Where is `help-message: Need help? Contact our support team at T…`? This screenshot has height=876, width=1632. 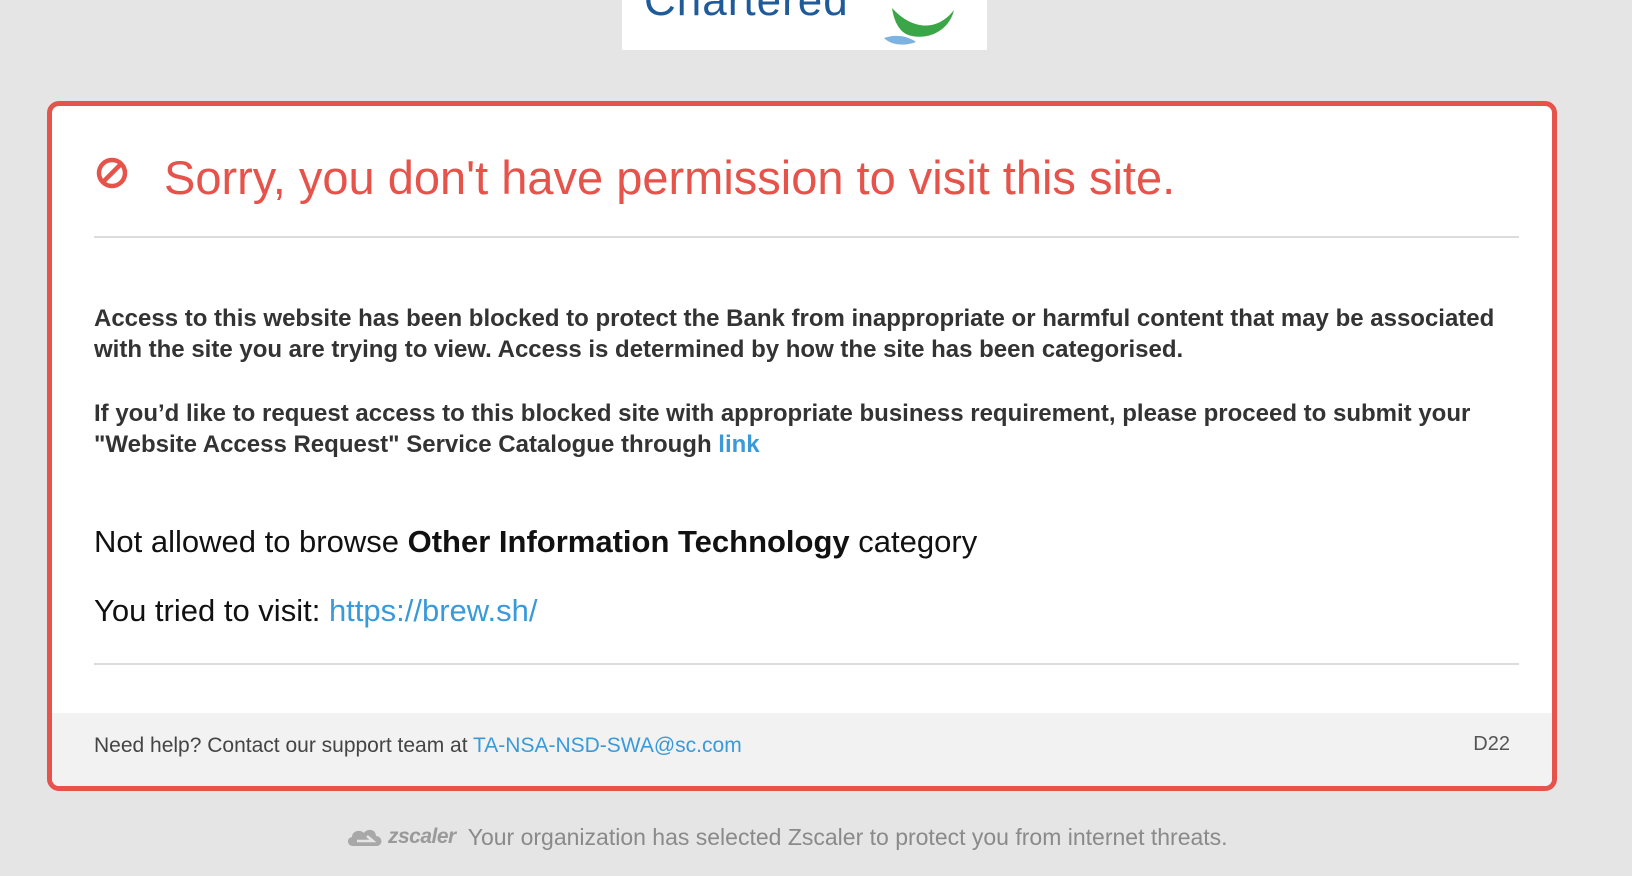
help-message: Need help? Contact our support team at T… is located at coordinates (418, 746).